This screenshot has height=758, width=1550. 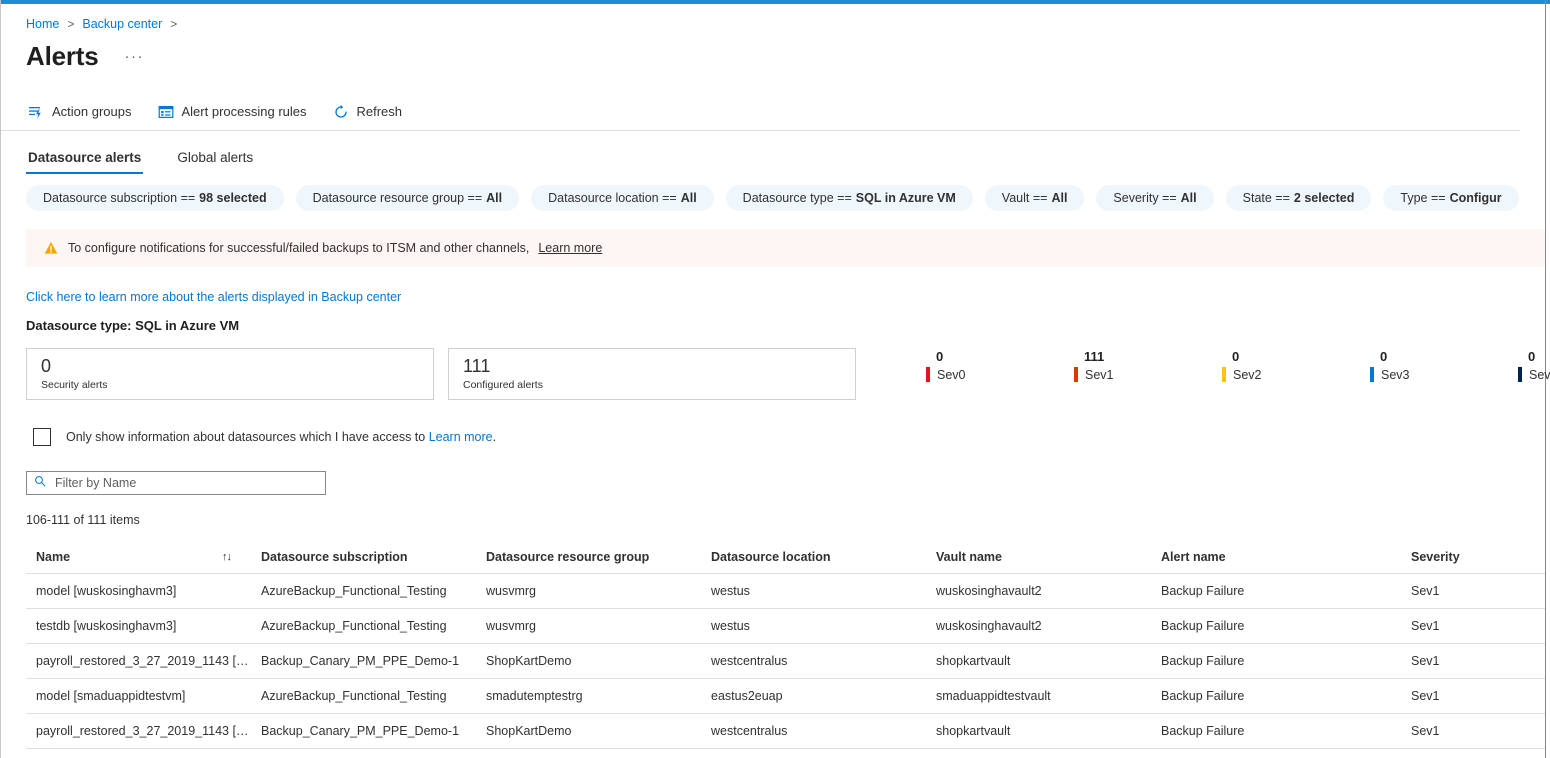 What do you see at coordinates (652, 374) in the screenshot?
I see `configured-alerts-card: 111 Configured alerts` at bounding box center [652, 374].